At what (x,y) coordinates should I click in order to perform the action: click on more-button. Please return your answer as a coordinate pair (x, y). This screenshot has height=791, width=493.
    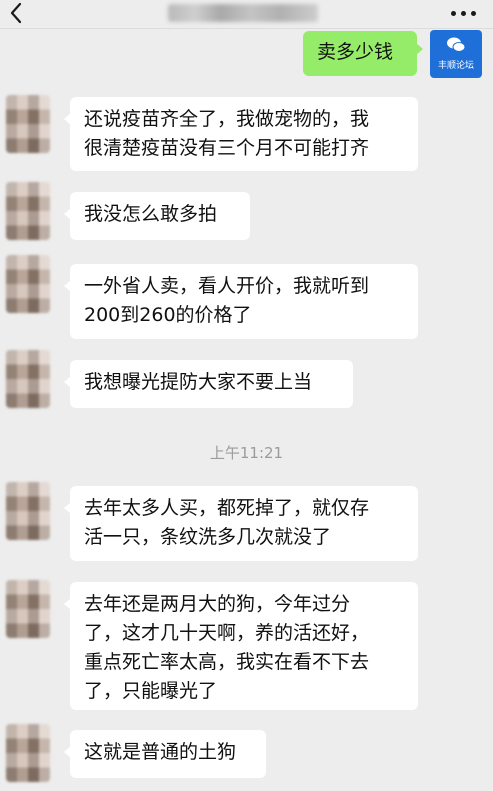
    Looking at the image, I should click on (464, 14).